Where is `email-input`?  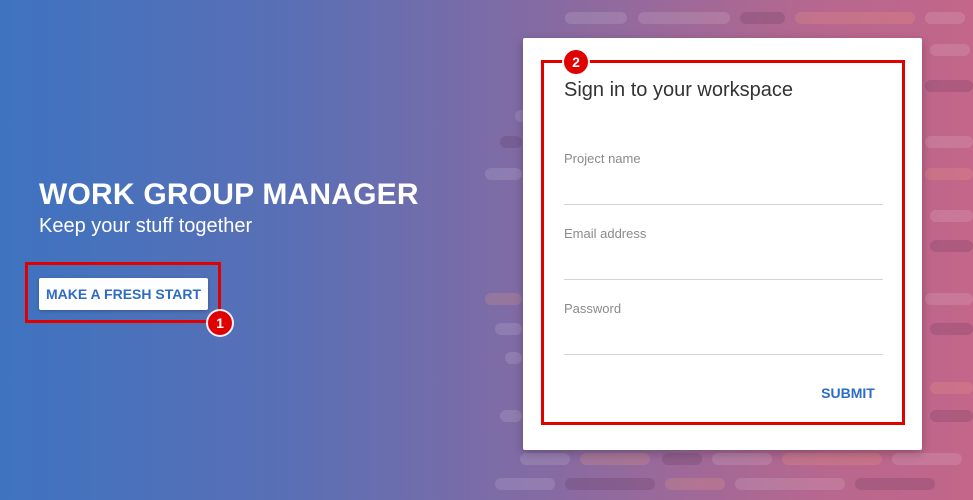 email-input is located at coordinates (723, 265).